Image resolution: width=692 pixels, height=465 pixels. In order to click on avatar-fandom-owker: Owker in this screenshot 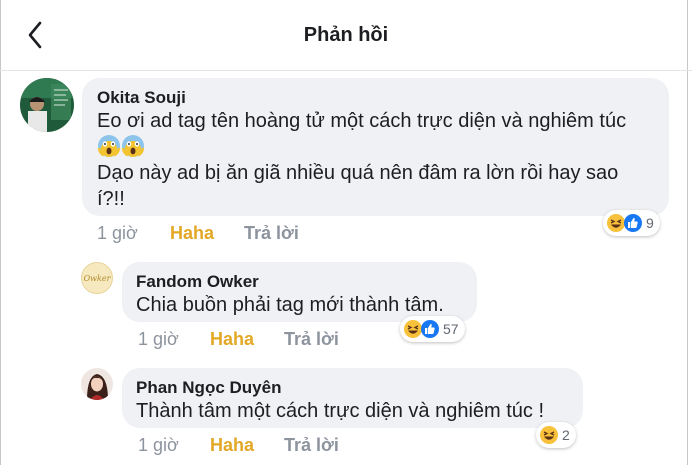, I will do `click(97, 278)`.